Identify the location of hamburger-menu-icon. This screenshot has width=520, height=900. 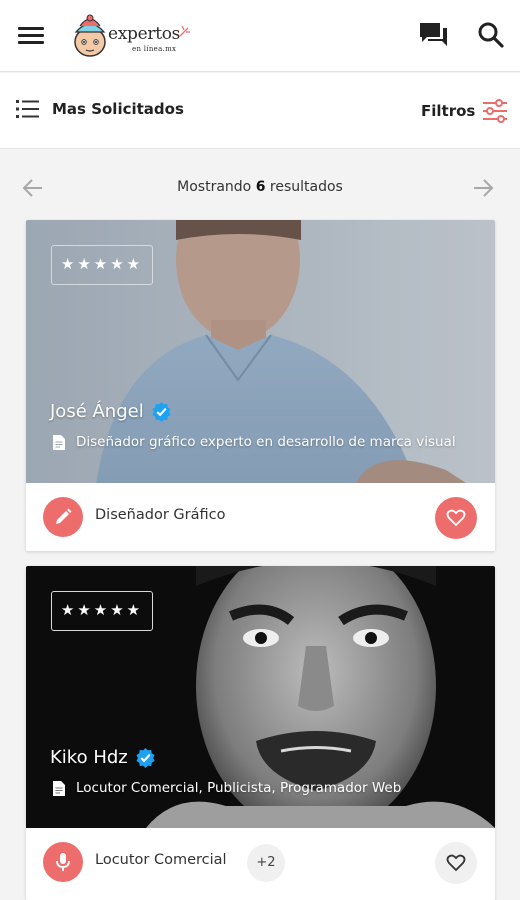
(31, 36).